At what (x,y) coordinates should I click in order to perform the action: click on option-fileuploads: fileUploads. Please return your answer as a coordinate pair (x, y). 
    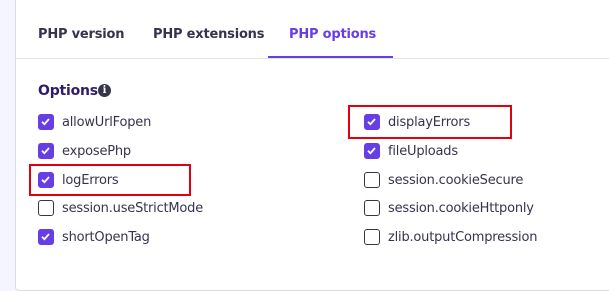
    Looking at the image, I should click on (411, 151).